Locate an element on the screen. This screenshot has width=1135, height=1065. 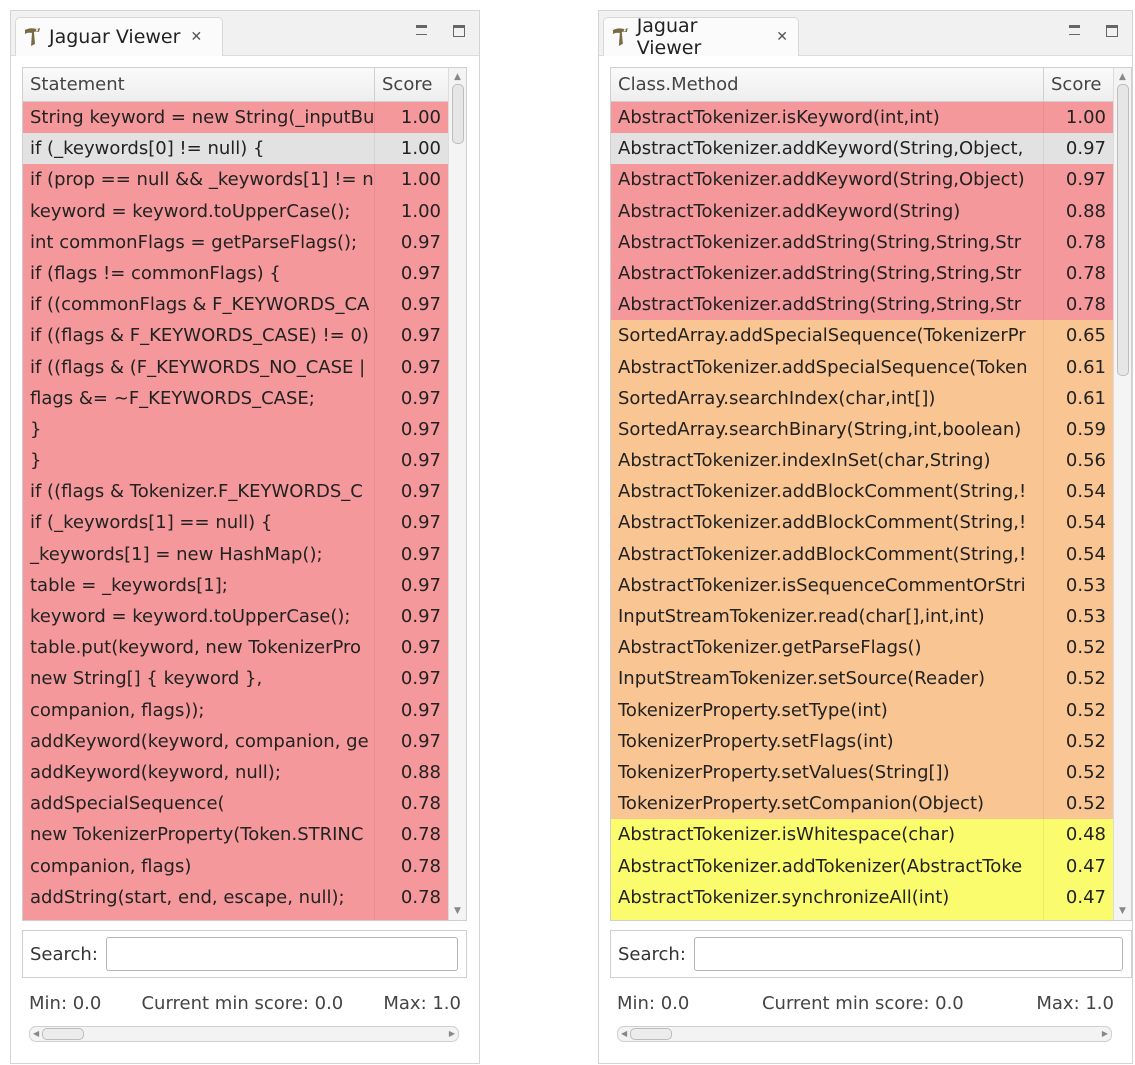
column-header-class-method: Class.Method is located at coordinates (827, 84).